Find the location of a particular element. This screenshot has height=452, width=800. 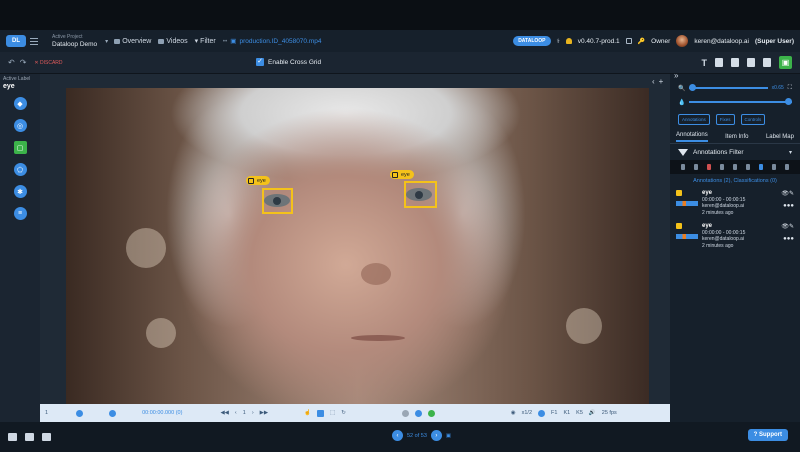

tab-annotations: Annotations is located at coordinates (692, 137).